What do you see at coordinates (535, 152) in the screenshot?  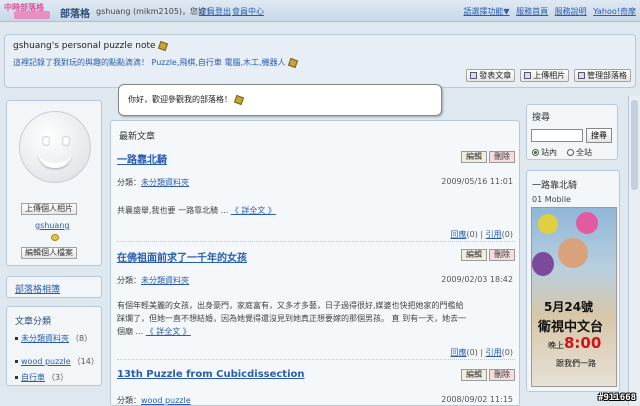 I see `radio-selected-icon` at bounding box center [535, 152].